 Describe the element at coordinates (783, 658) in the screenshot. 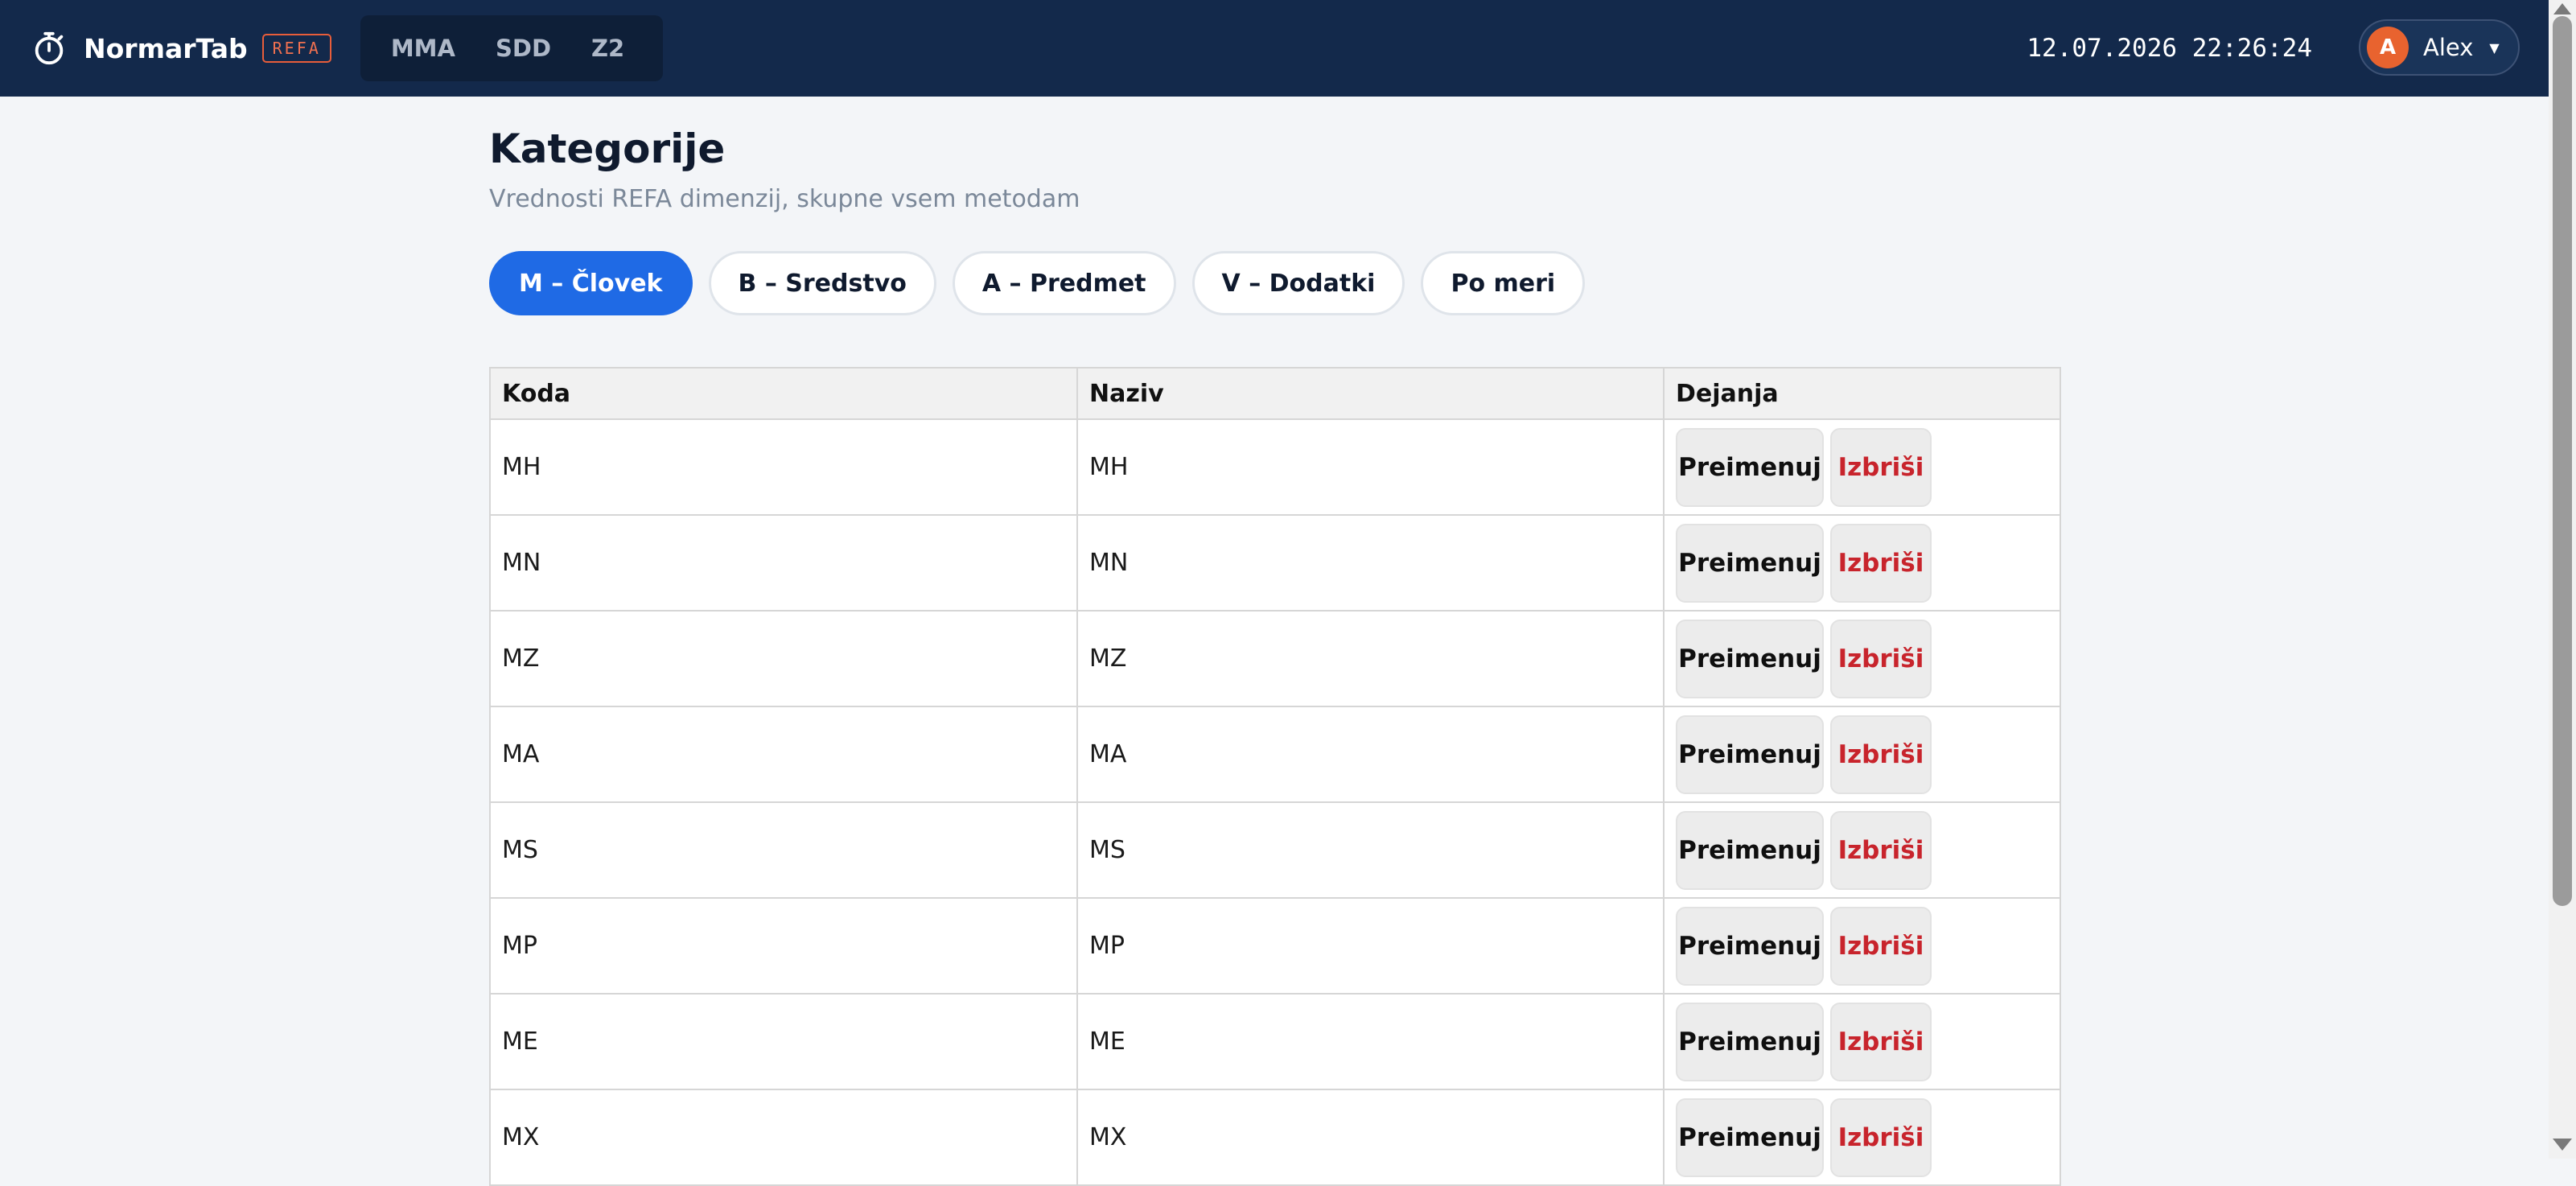

I see `cell-code: MZ` at that location.